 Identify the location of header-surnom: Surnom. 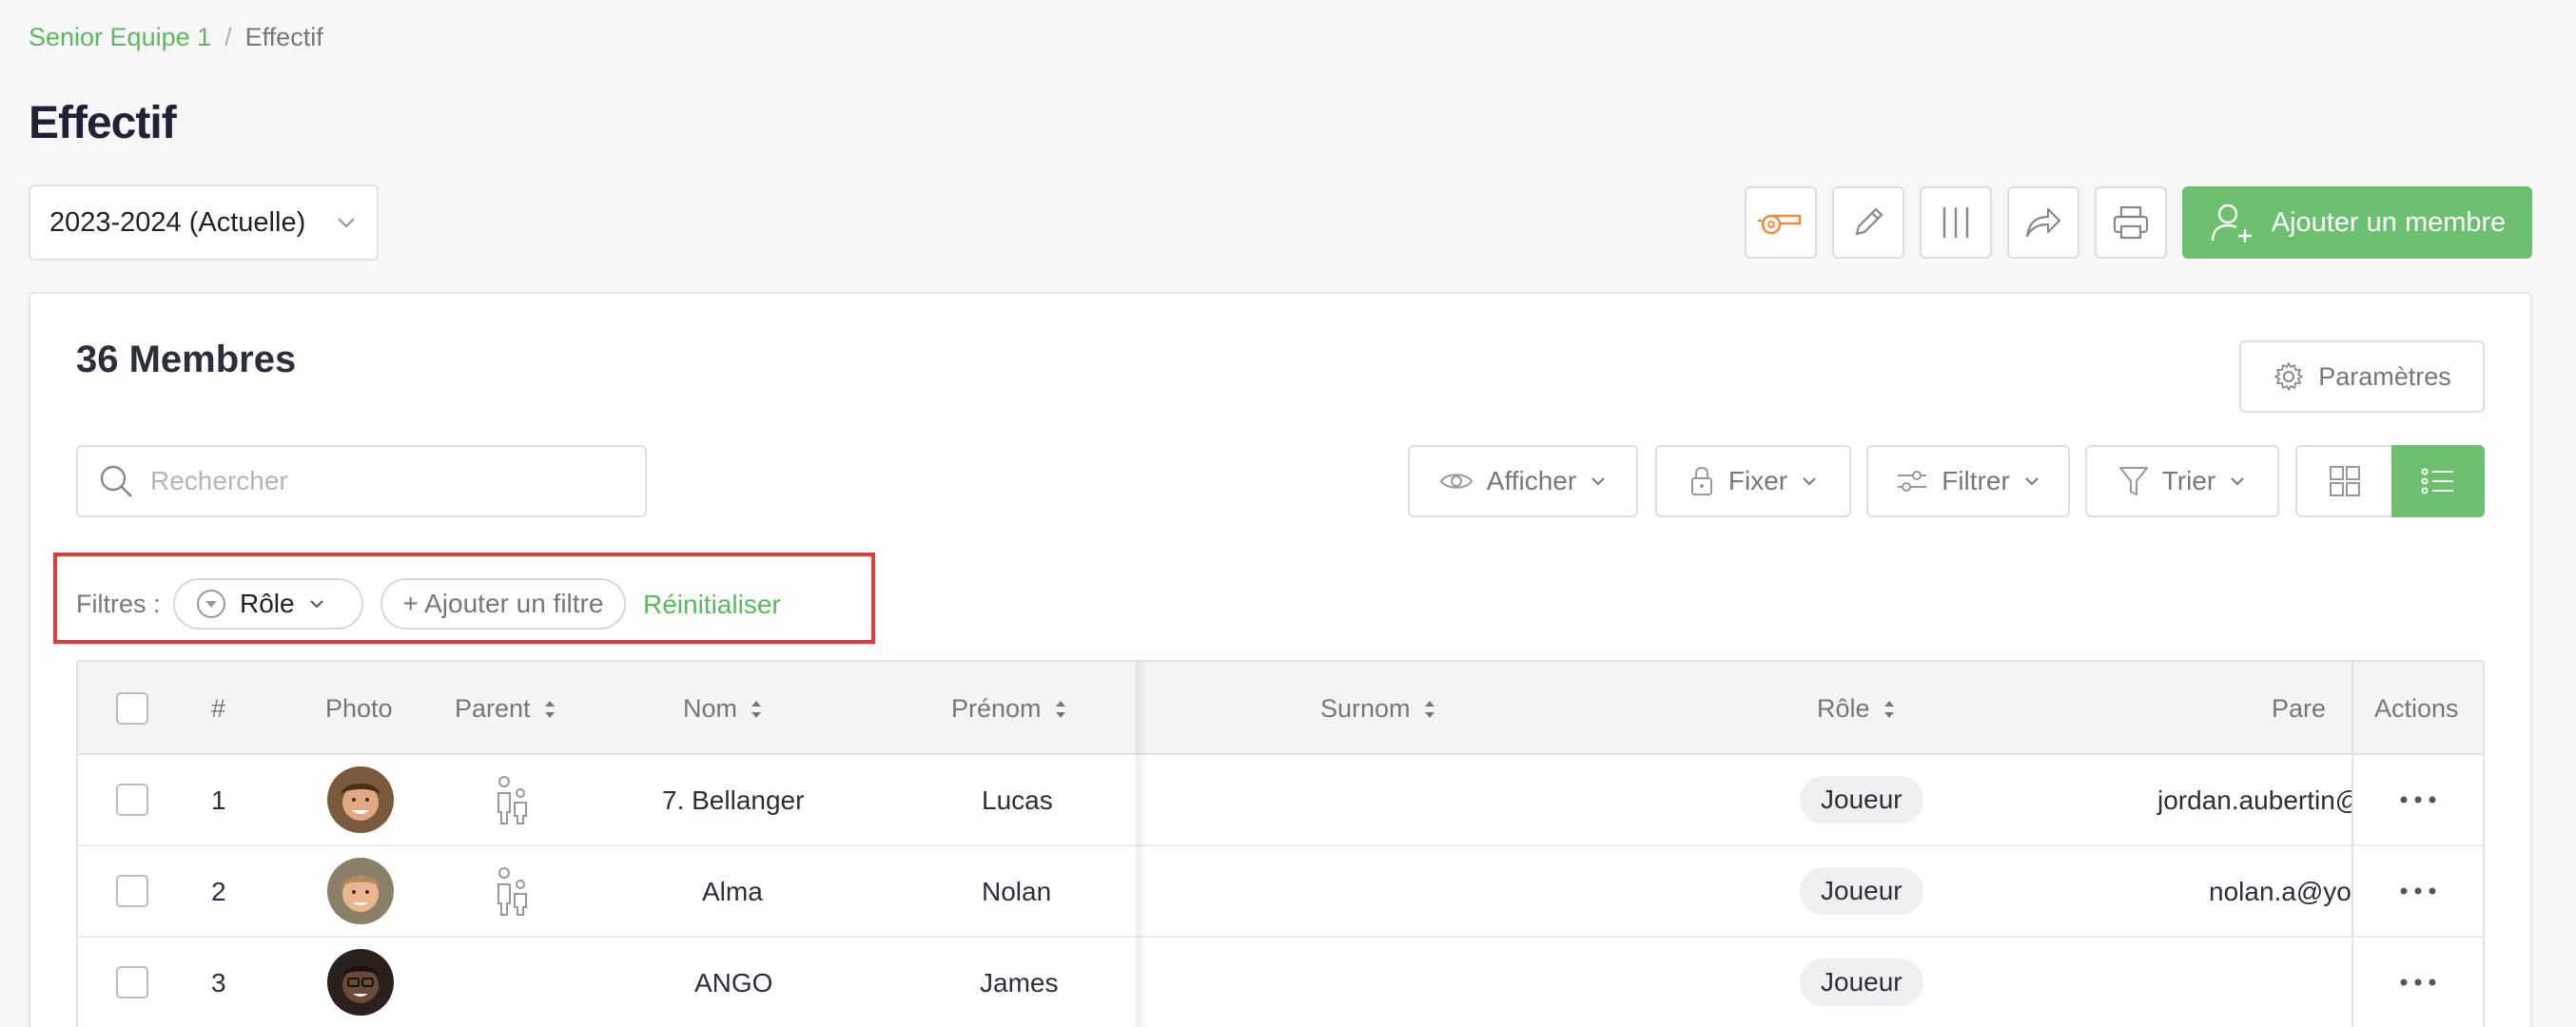
(1378, 709).